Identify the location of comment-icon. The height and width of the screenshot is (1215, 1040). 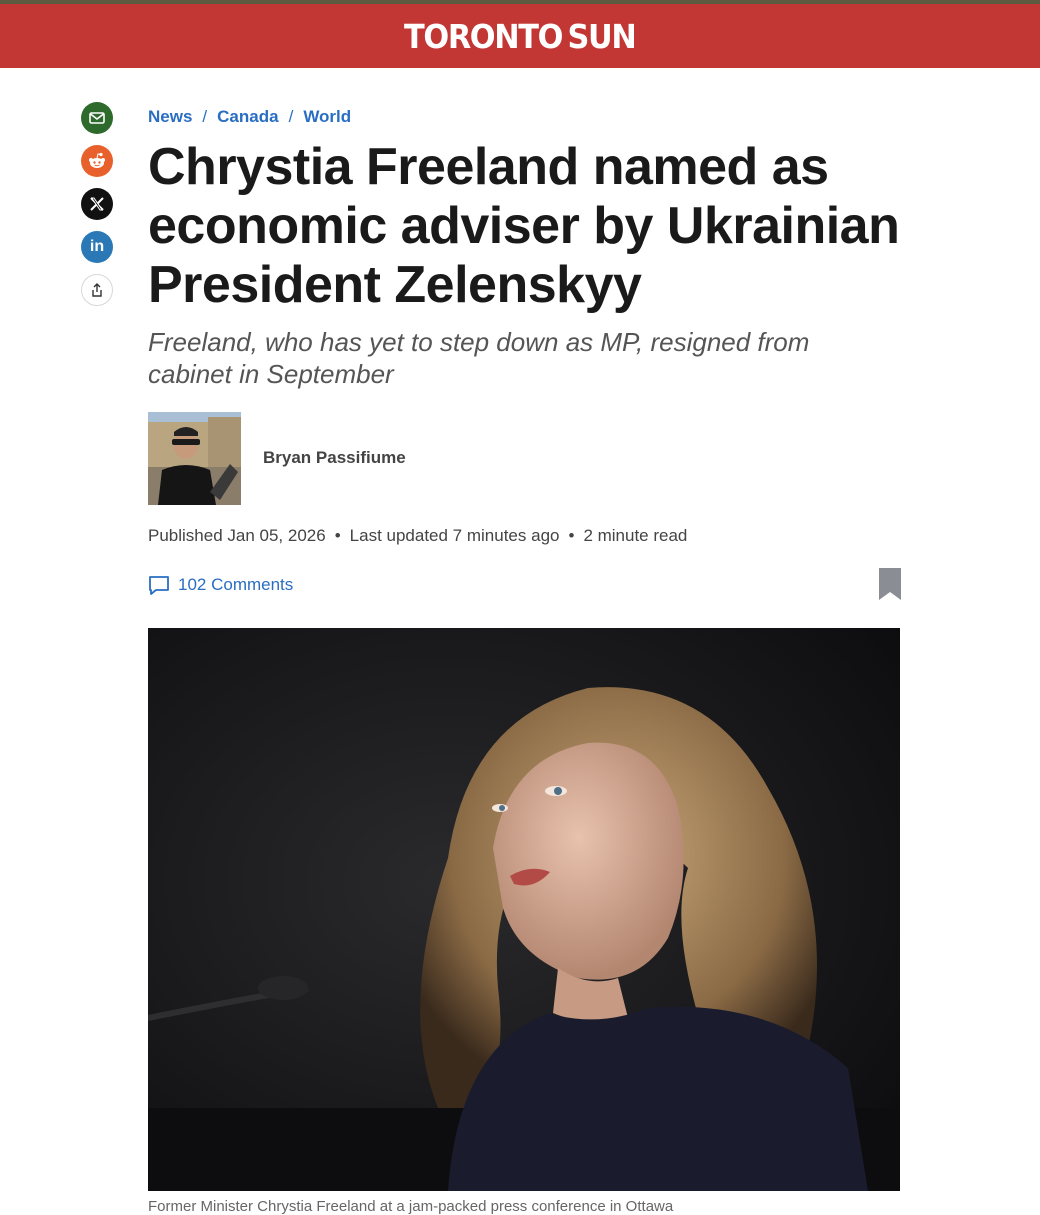
(159, 585).